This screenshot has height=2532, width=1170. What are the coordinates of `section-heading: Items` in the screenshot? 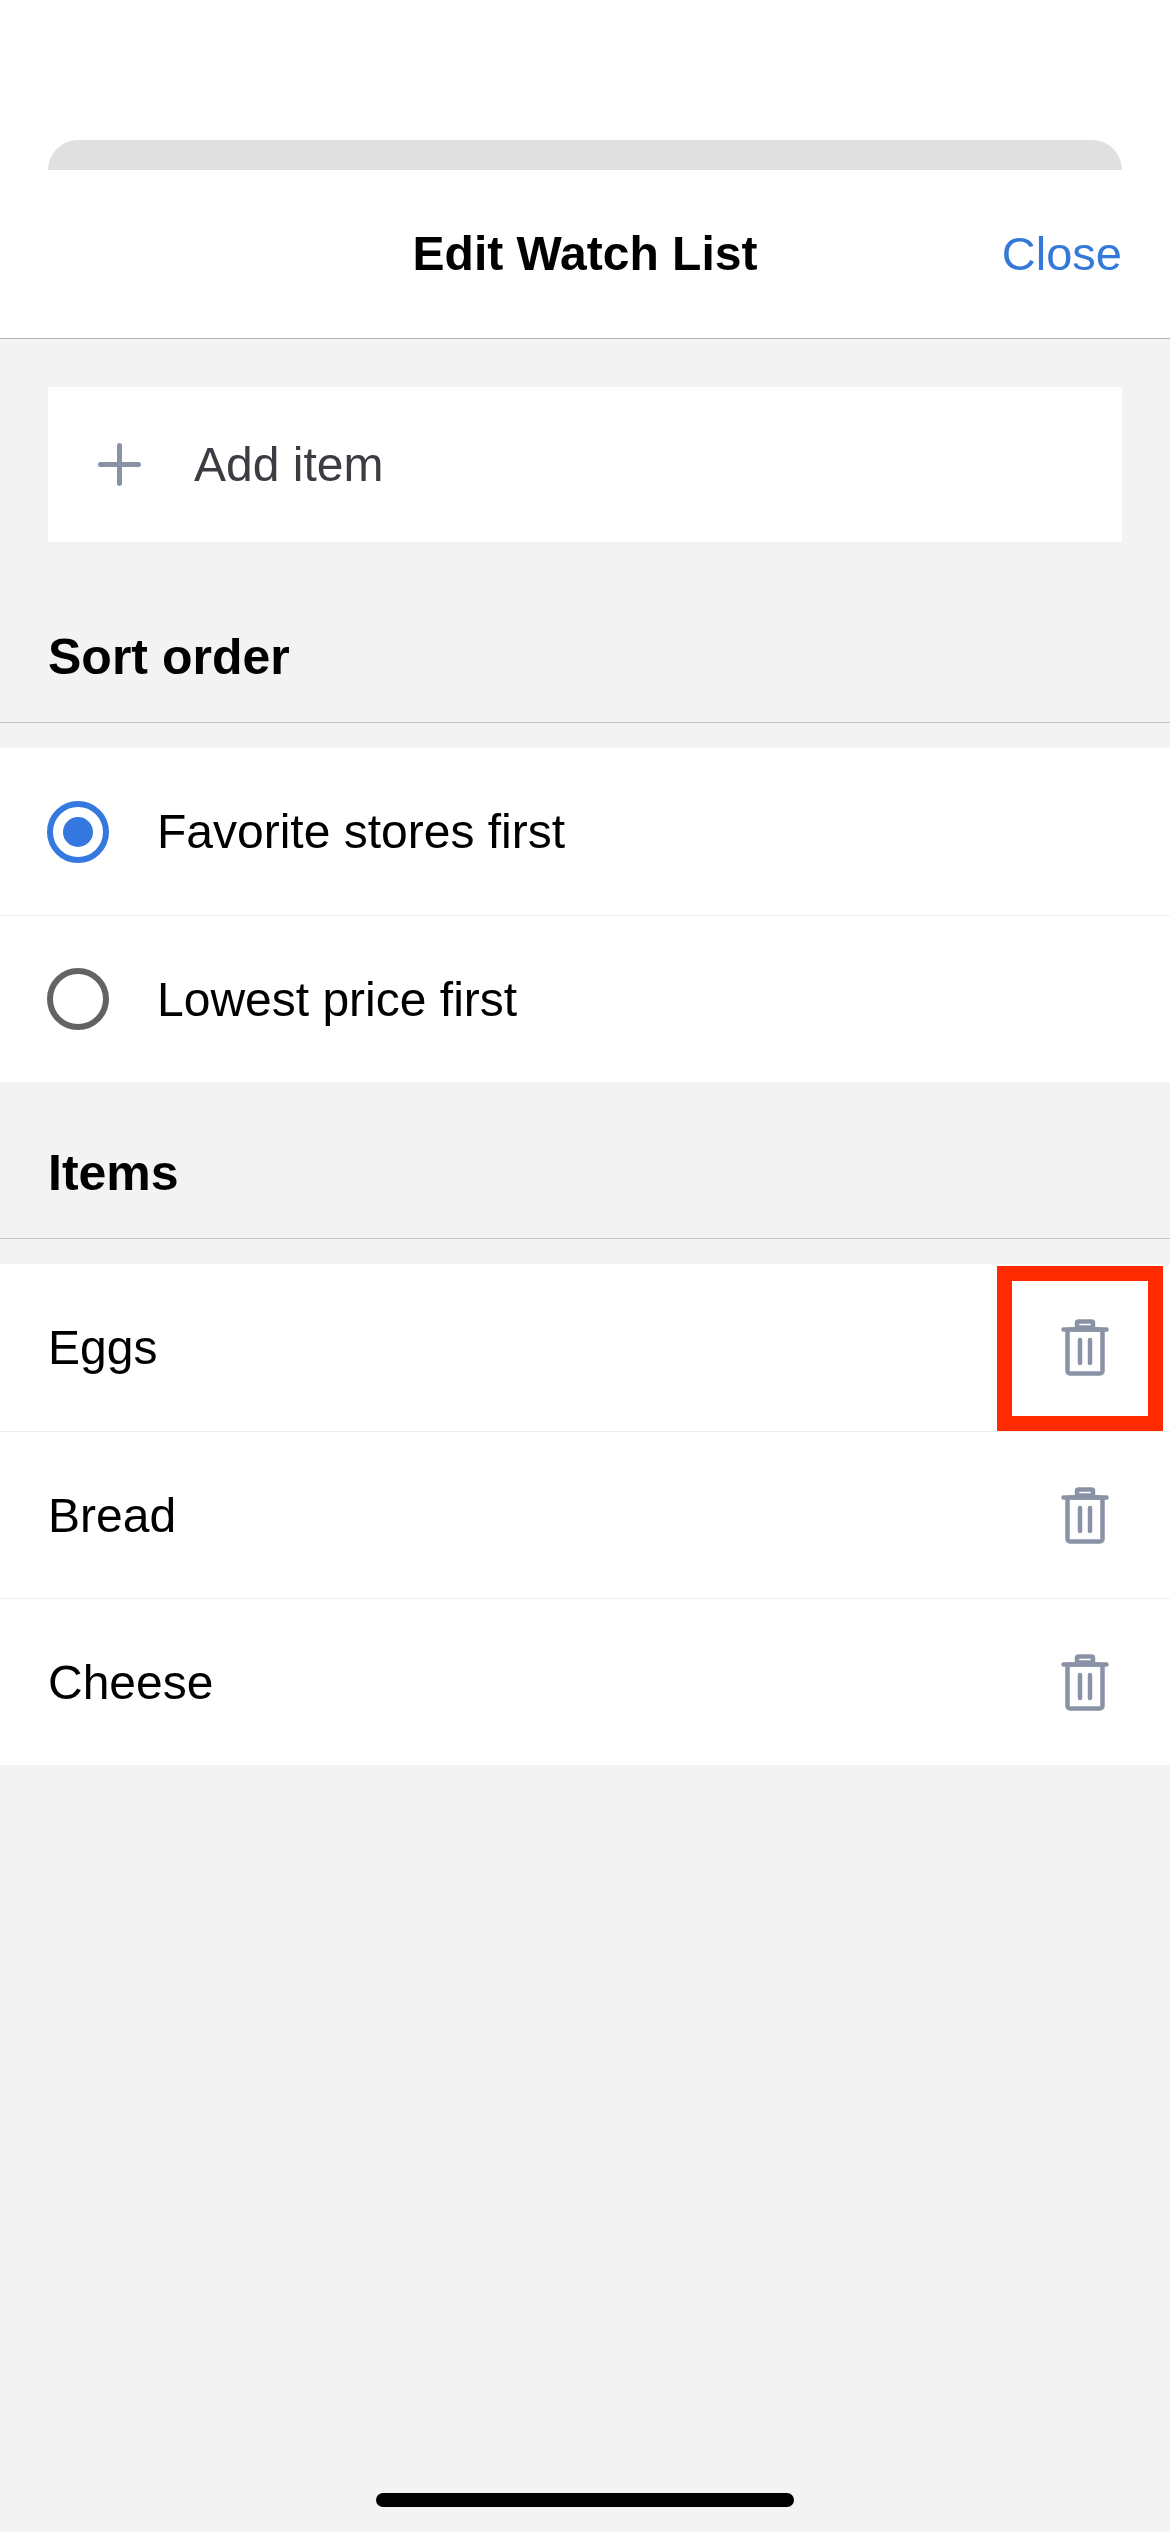 It's located at (113, 1173).